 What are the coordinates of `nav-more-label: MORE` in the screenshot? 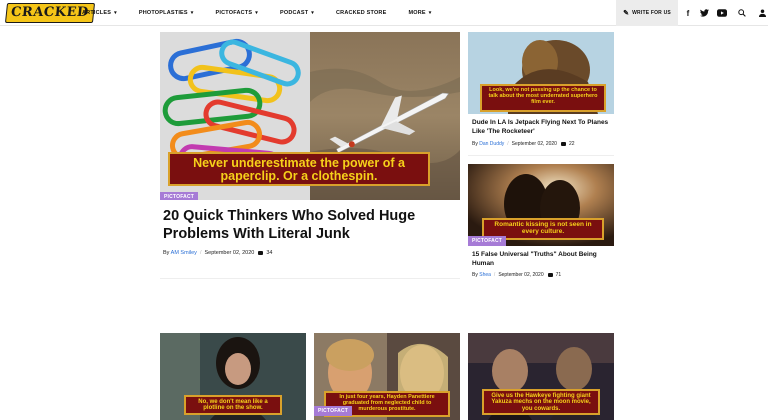 It's located at (417, 13).